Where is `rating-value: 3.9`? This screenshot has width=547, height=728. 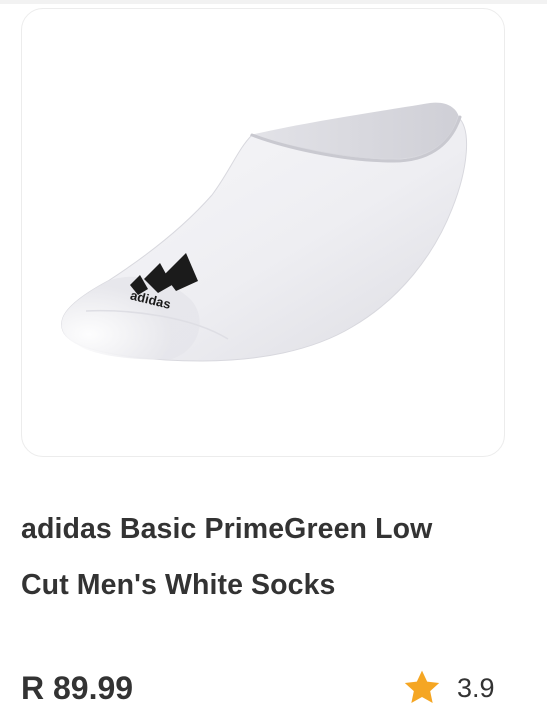
rating-value: 3.9 is located at coordinates (476, 687).